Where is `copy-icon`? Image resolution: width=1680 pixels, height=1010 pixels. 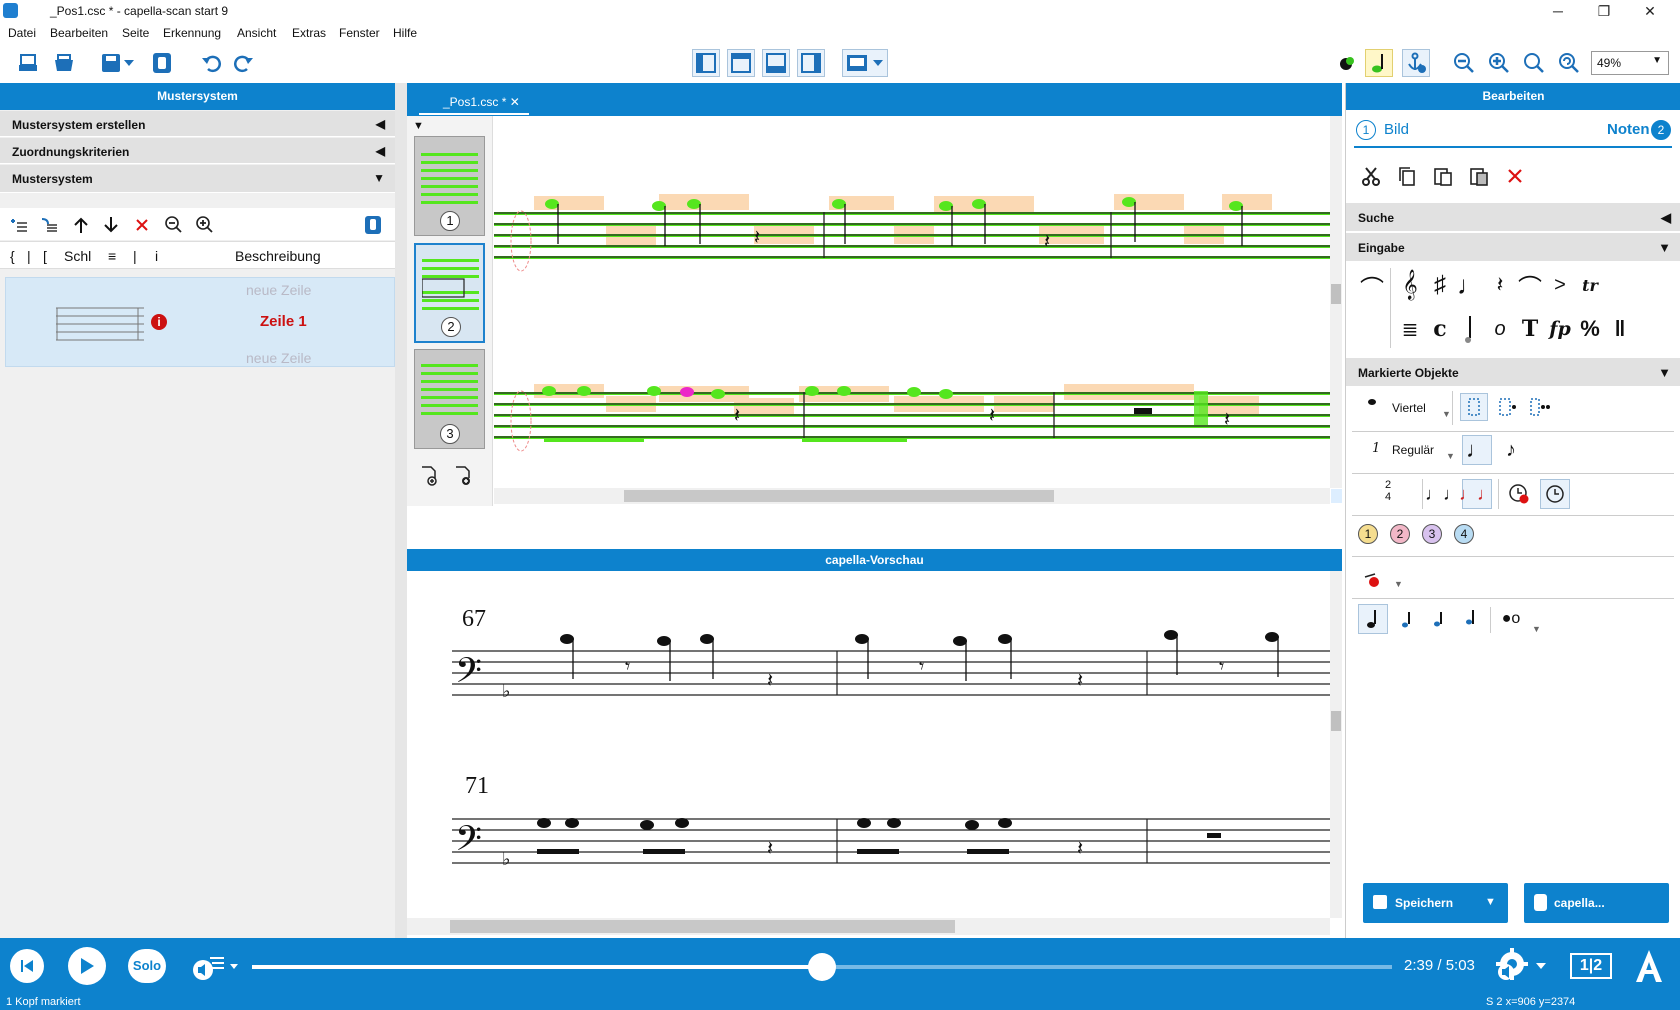
copy-icon is located at coordinates (1407, 176).